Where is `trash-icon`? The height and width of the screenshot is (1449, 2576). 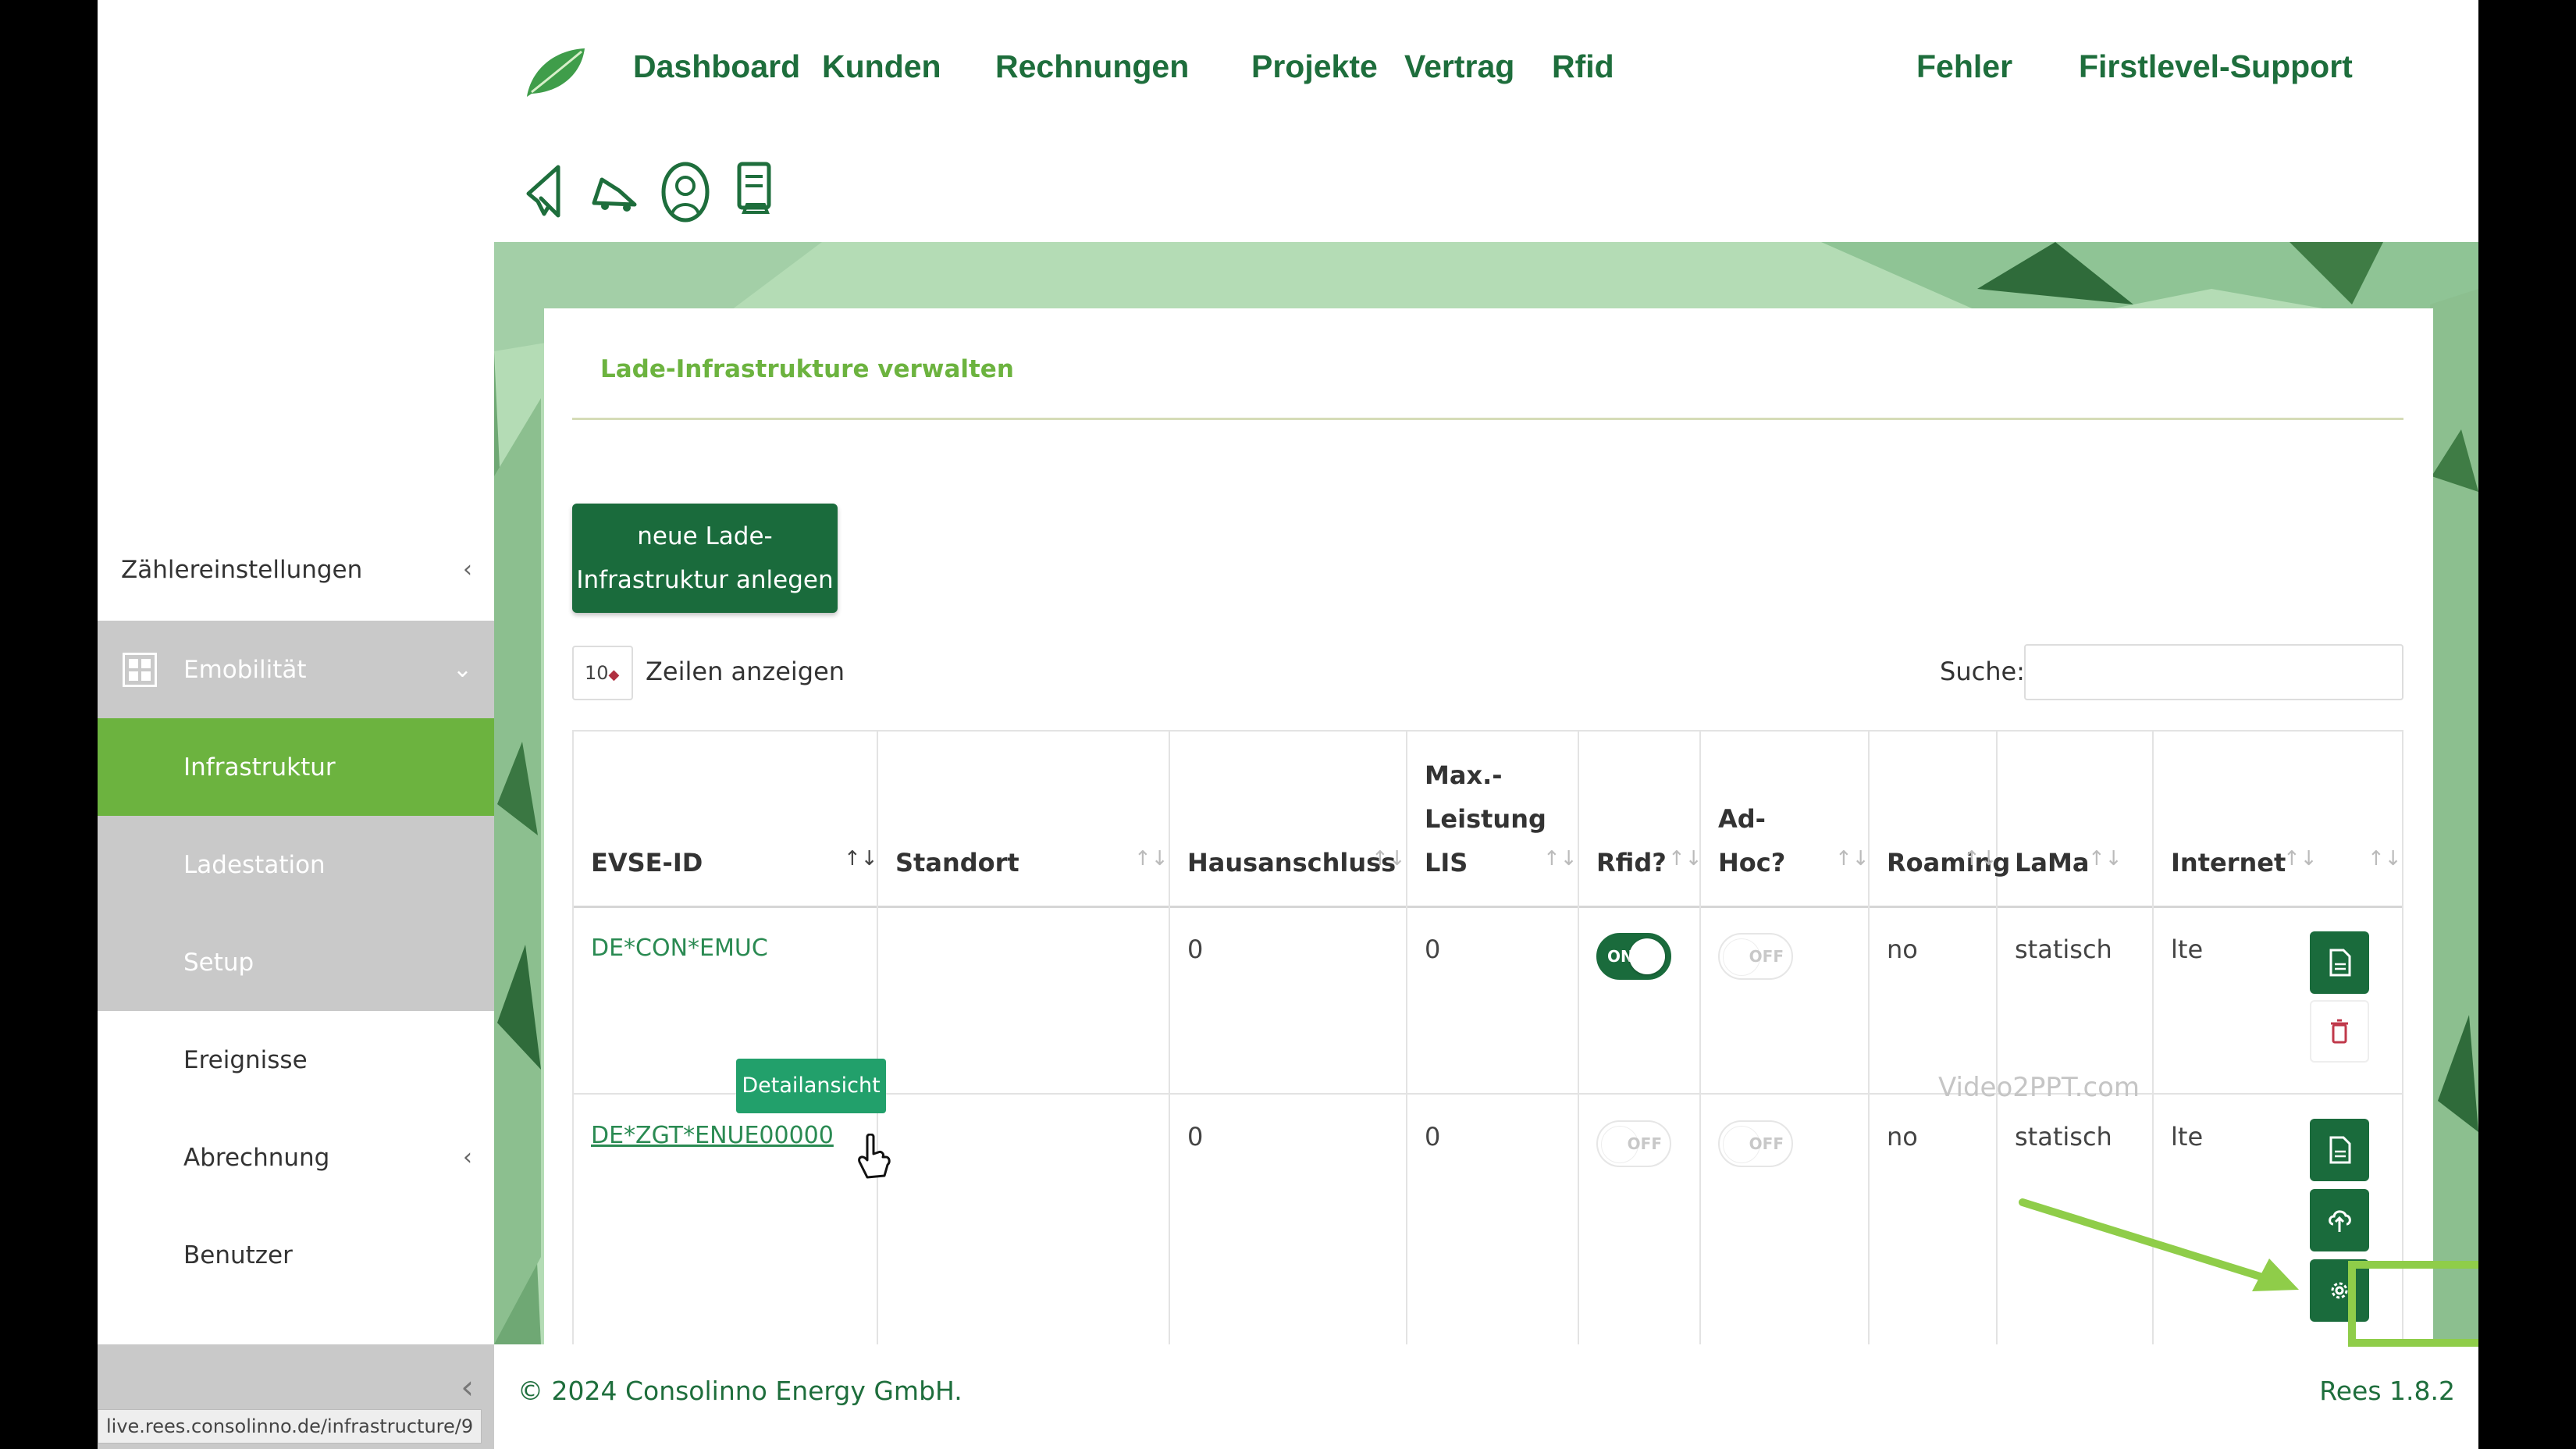
trash-icon is located at coordinates (2339, 1031).